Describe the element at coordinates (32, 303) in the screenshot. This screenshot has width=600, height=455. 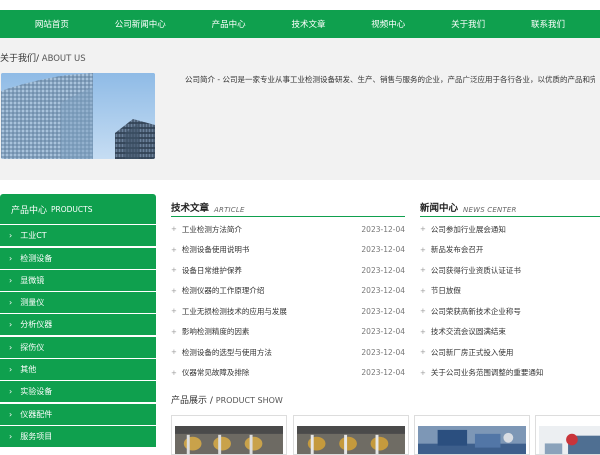
I see `sidebar-item-label: 测量仪` at that location.